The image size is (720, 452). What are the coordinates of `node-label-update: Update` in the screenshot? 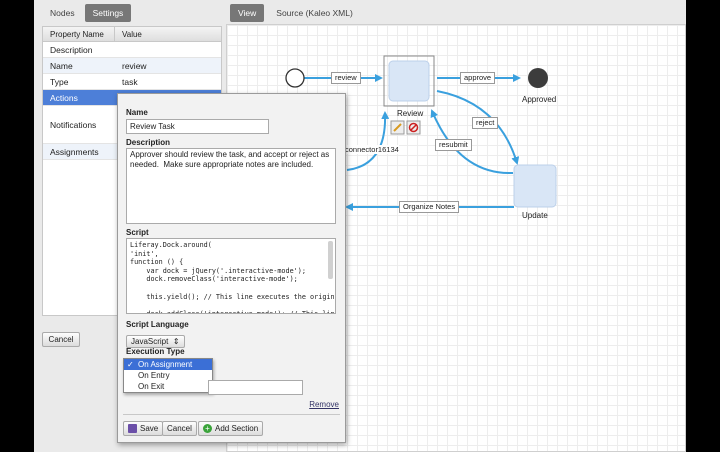 It's located at (535, 215).